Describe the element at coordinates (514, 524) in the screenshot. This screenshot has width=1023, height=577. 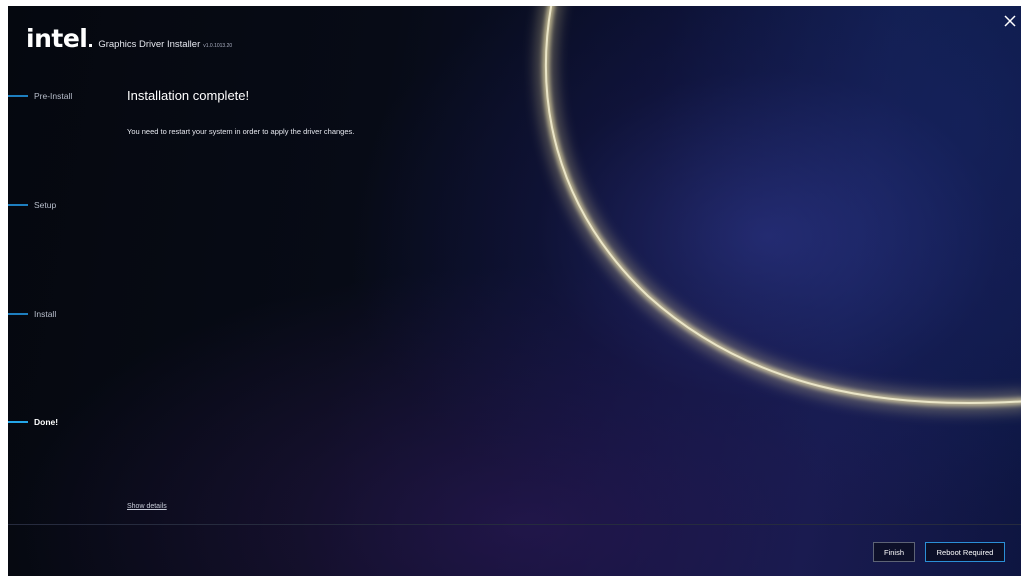
I see `footer-divider` at that location.